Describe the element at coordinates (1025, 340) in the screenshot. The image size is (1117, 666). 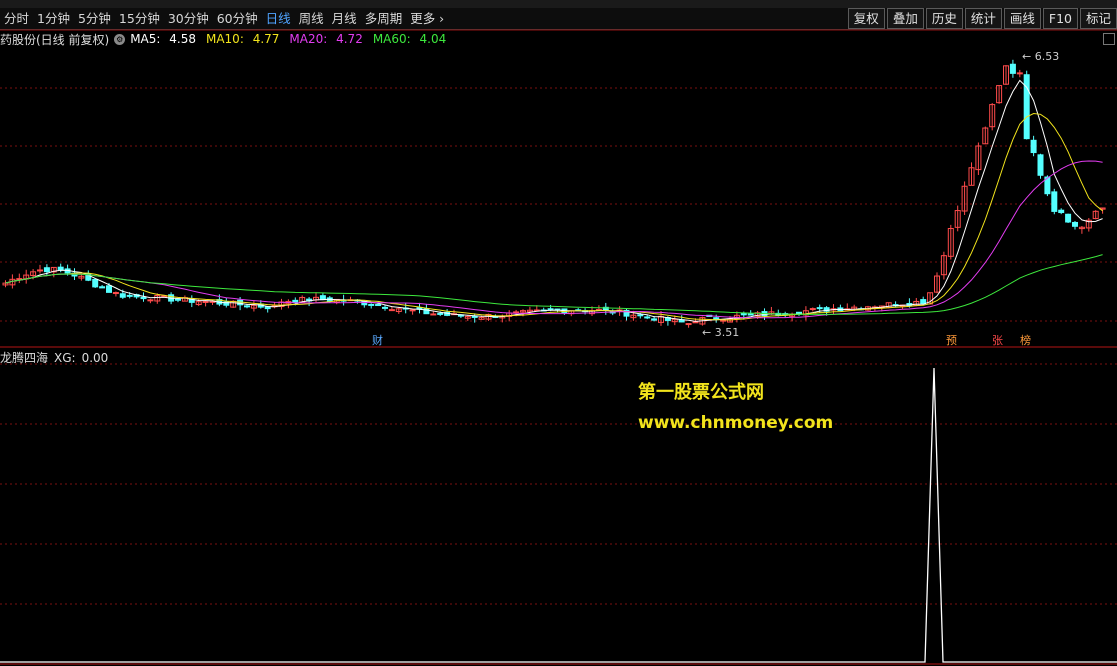
I see `event-marker-3: 榜` at that location.